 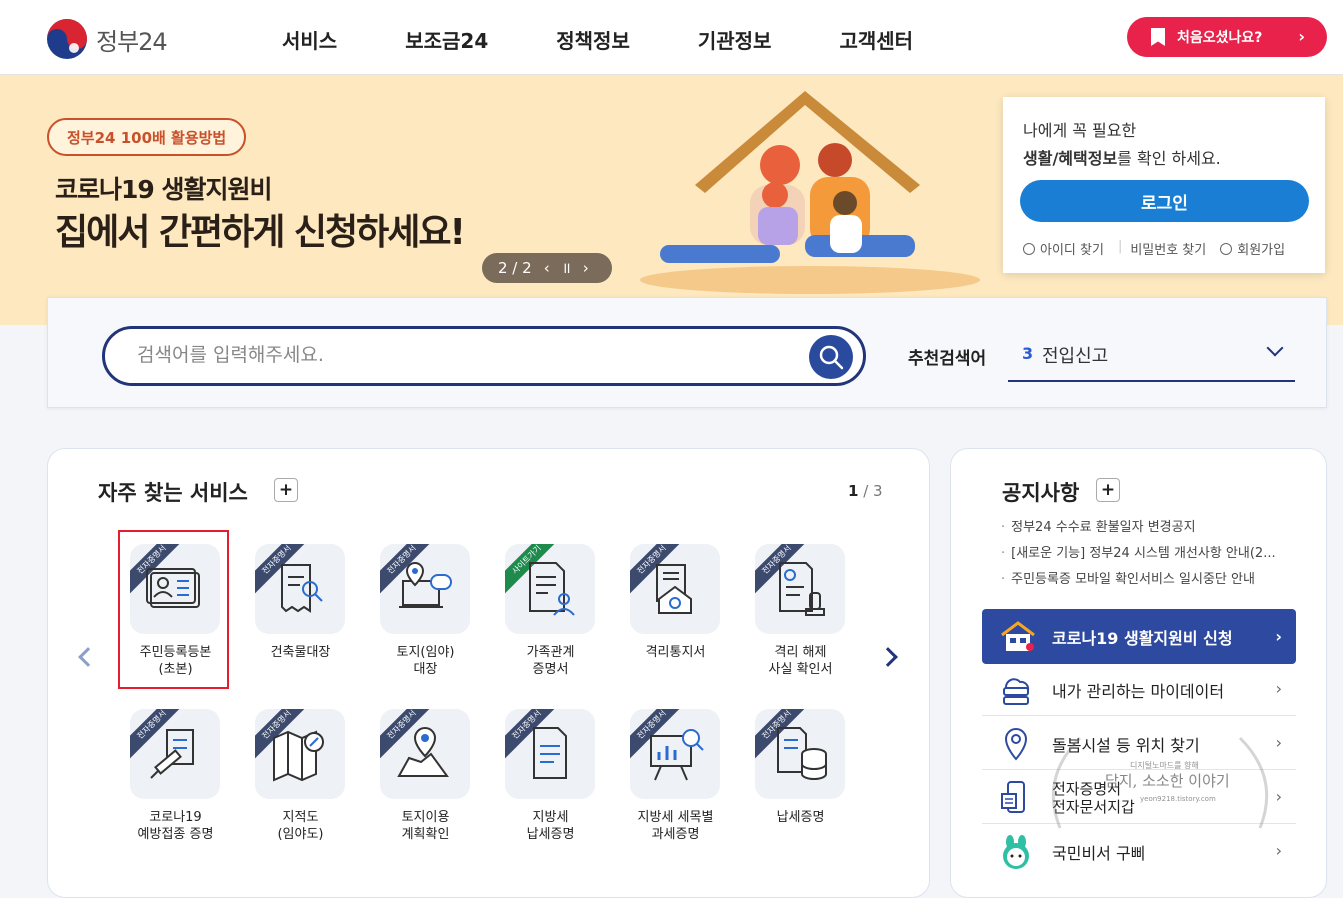 What do you see at coordinates (147, 137) in the screenshot?
I see `banner-pill: 정부24 100배 활용방법` at bounding box center [147, 137].